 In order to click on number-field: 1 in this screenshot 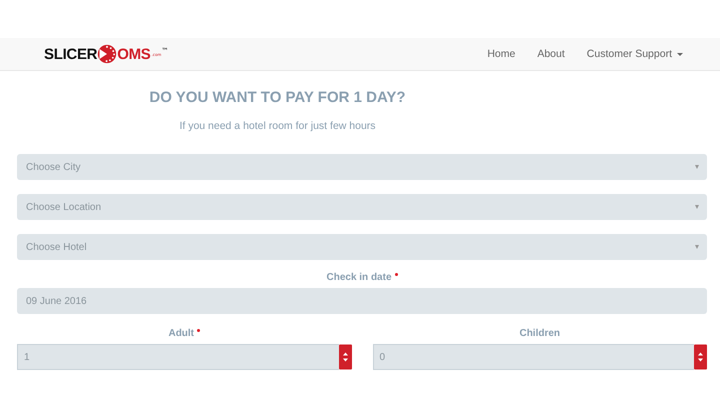, I will do `click(177, 357)`.